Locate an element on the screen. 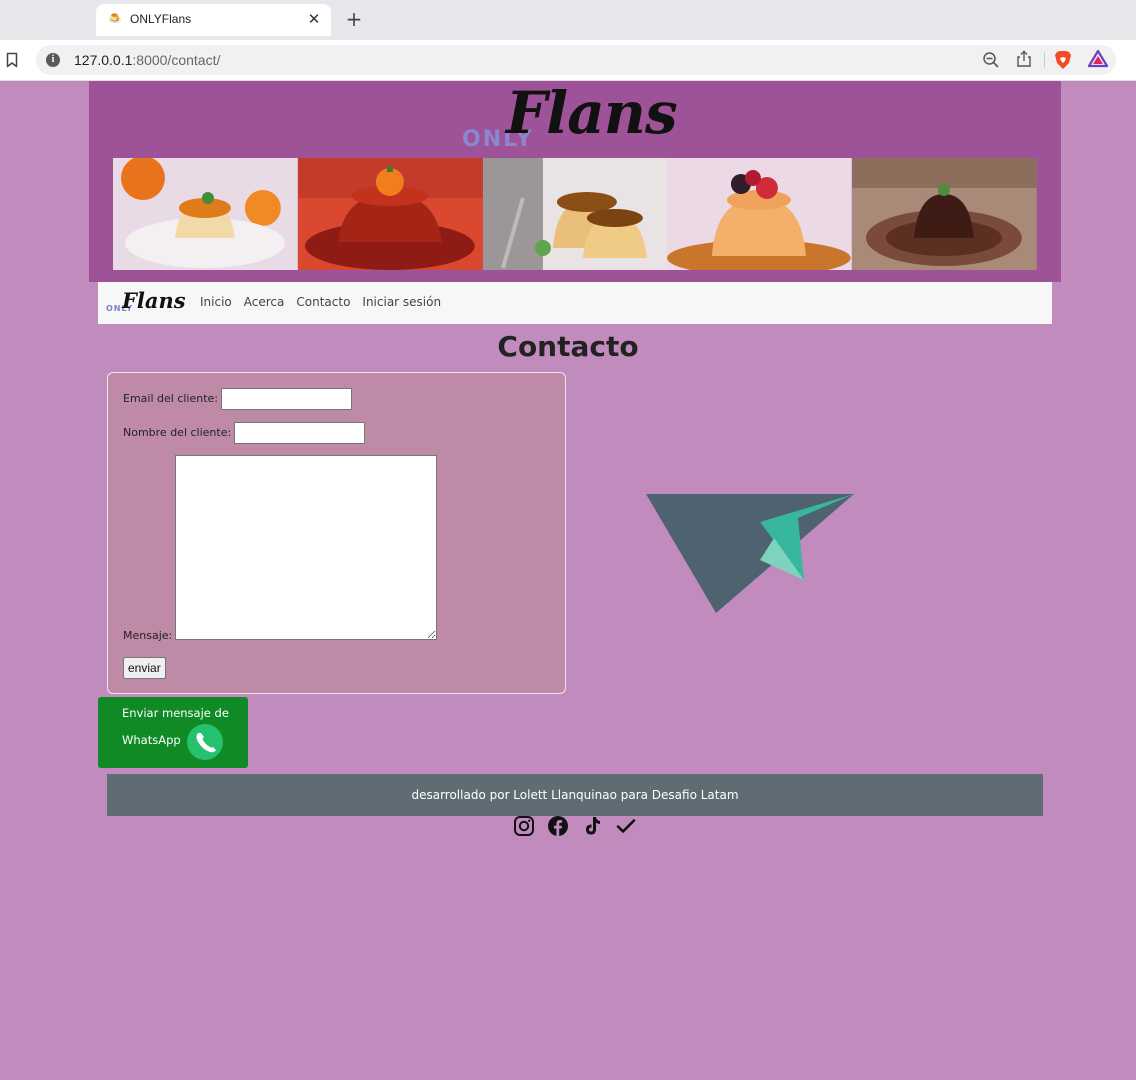  browser-tab: 🍮 ONLYFlans ✕ is located at coordinates (213, 20).